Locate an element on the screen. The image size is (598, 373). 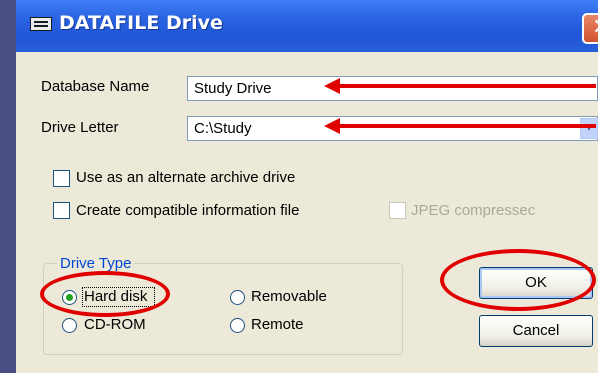
compatible-info-checkbox is located at coordinates (61, 210).